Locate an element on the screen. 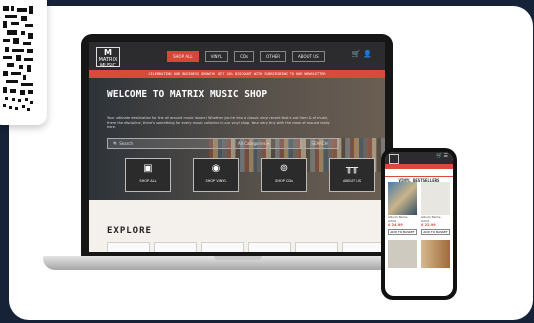 This screenshot has width=534, height=323. category-select: All Categories ▾ is located at coordinates (253, 143).